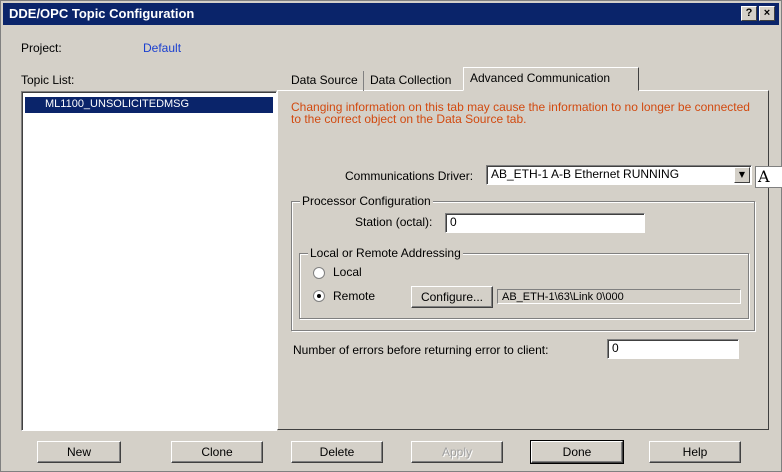  What do you see at coordinates (102, 13) in the screenshot?
I see `window-title: DDE/OPC Topic Configuration` at bounding box center [102, 13].